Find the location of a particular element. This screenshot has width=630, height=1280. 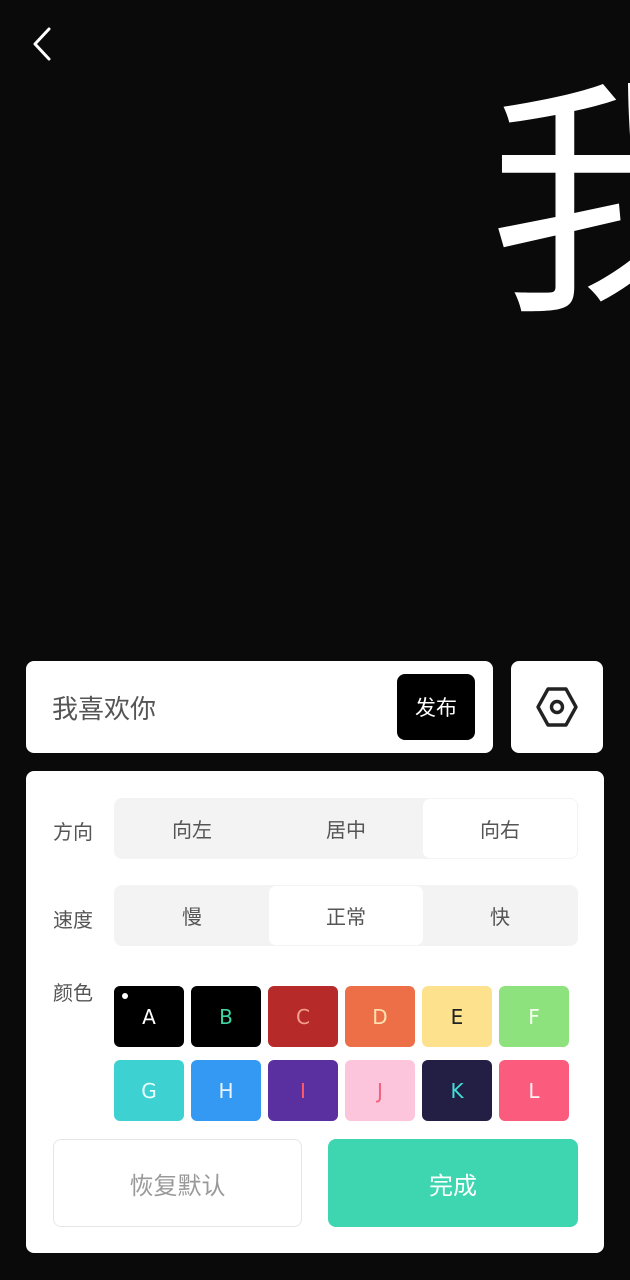

color-swatch-a: A is located at coordinates (149, 1016).